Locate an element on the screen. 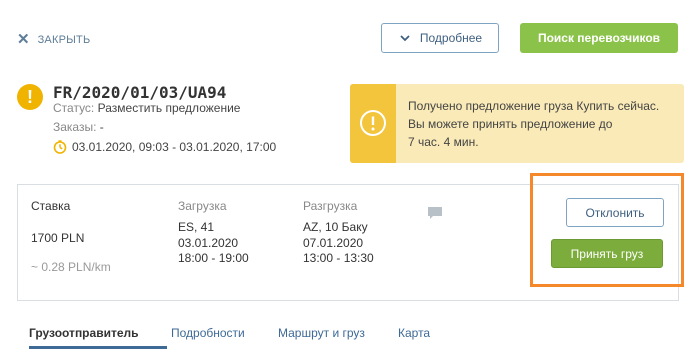  loading-header: Загрузка is located at coordinates (202, 206).